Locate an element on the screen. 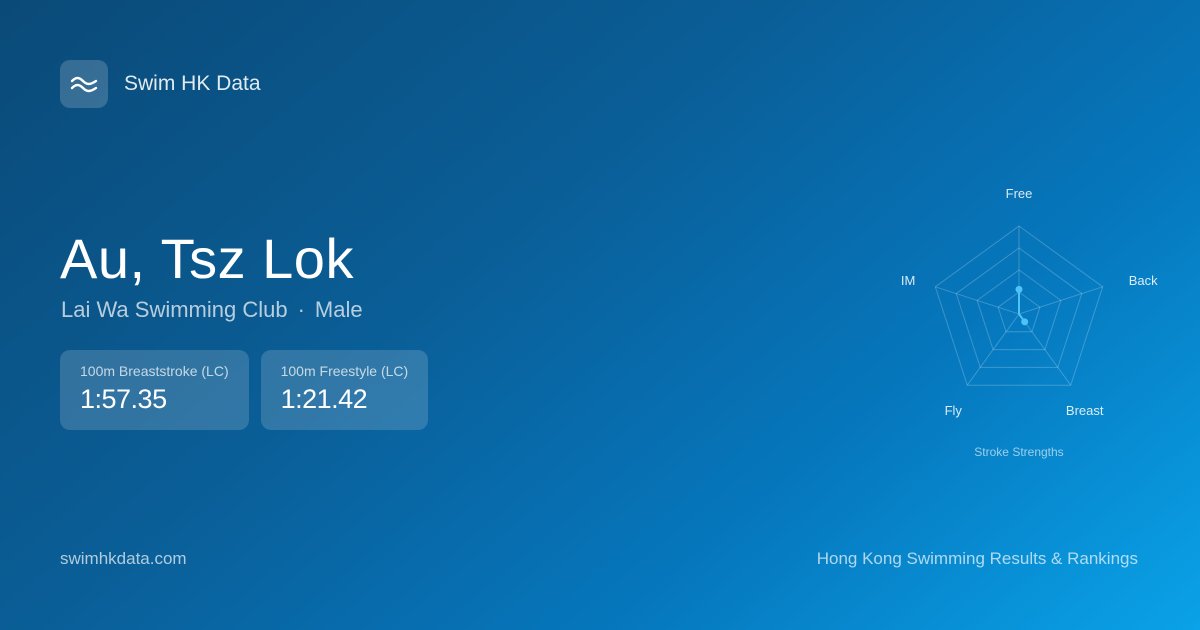 The image size is (1200, 630). radar-chart-title: Stroke Strengths is located at coordinates (1018, 452).